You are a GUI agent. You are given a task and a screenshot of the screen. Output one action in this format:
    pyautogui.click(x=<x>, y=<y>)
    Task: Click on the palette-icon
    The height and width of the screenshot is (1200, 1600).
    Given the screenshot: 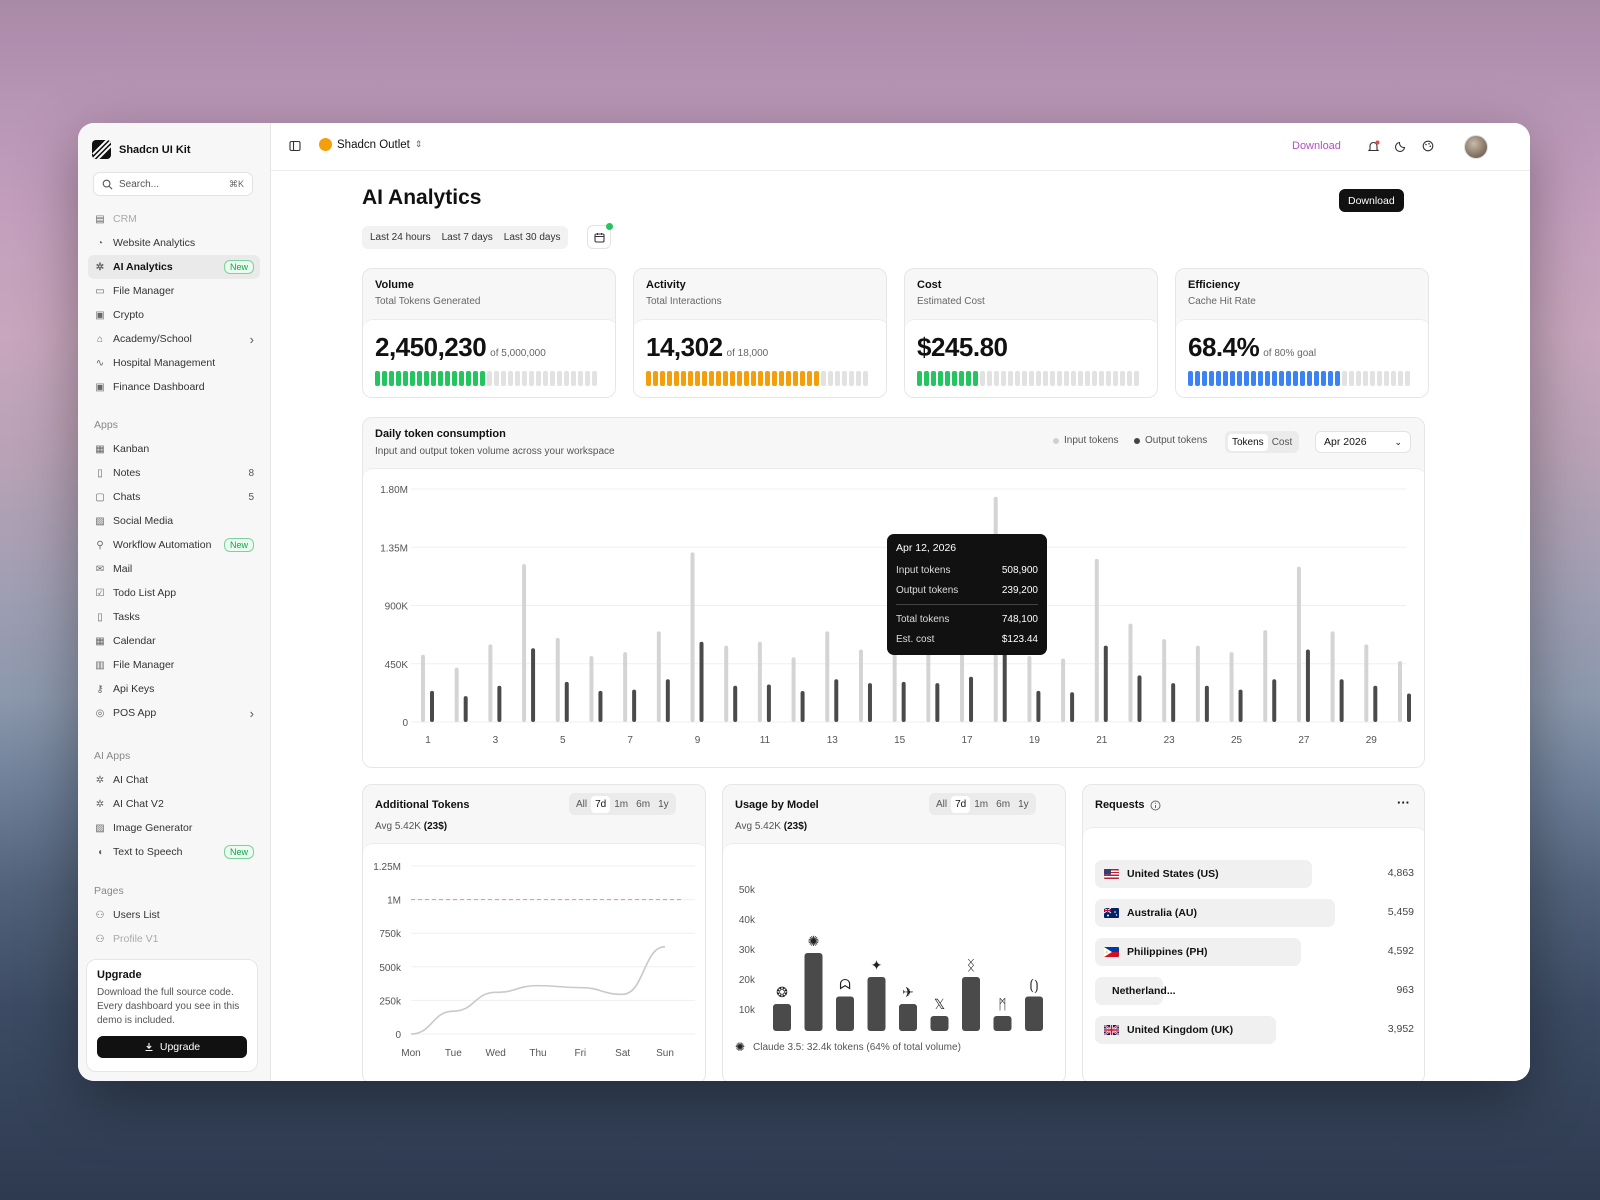 What is the action you would take?
    pyautogui.click(x=1428, y=147)
    